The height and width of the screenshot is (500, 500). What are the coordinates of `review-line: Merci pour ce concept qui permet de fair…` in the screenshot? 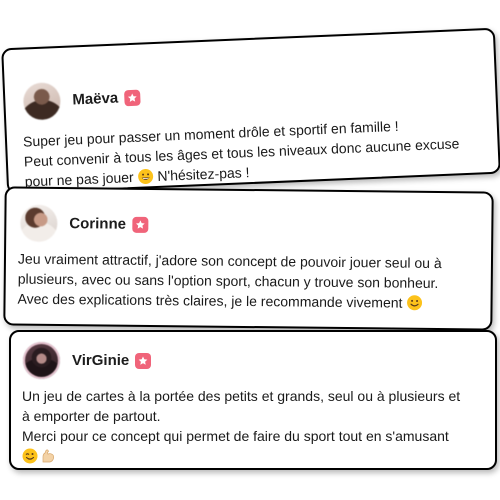 It's located at (235, 436).